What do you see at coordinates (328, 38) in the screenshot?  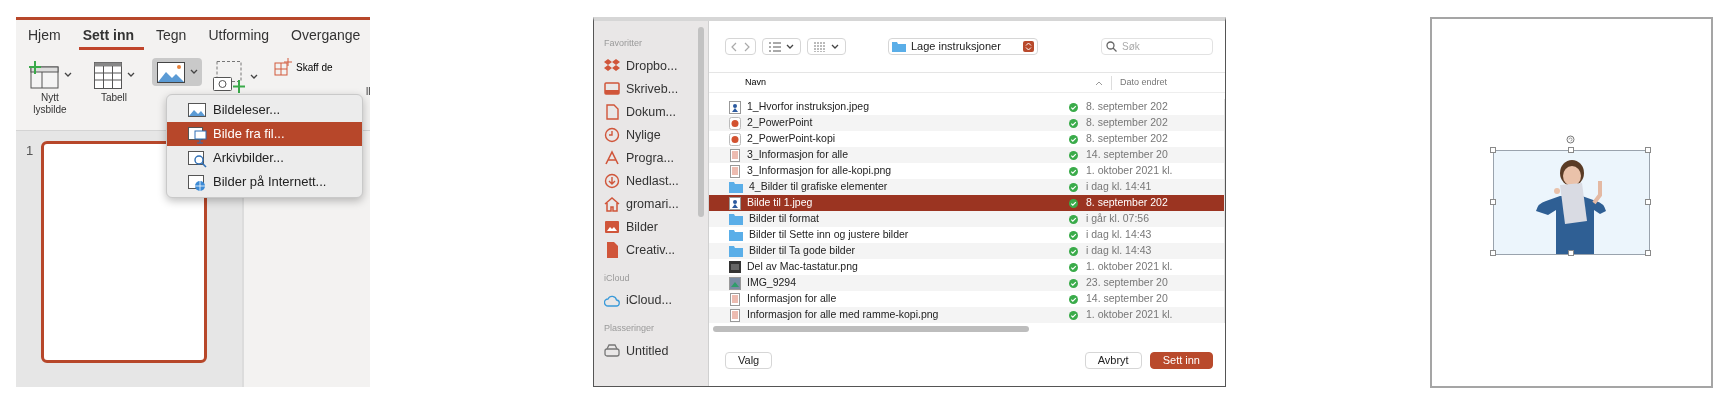 I see `ribbon-tab: Overgange` at bounding box center [328, 38].